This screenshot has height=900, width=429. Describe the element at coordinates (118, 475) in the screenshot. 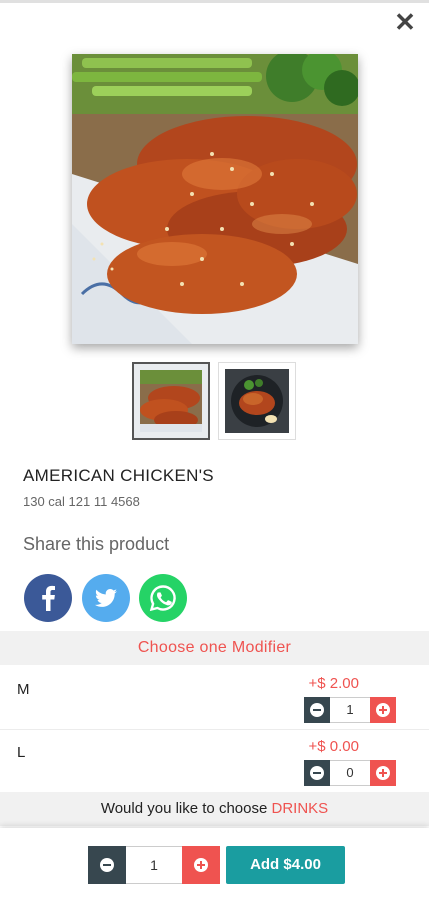

I see `product-name: AMERICAN CHICKEN'S` at that location.